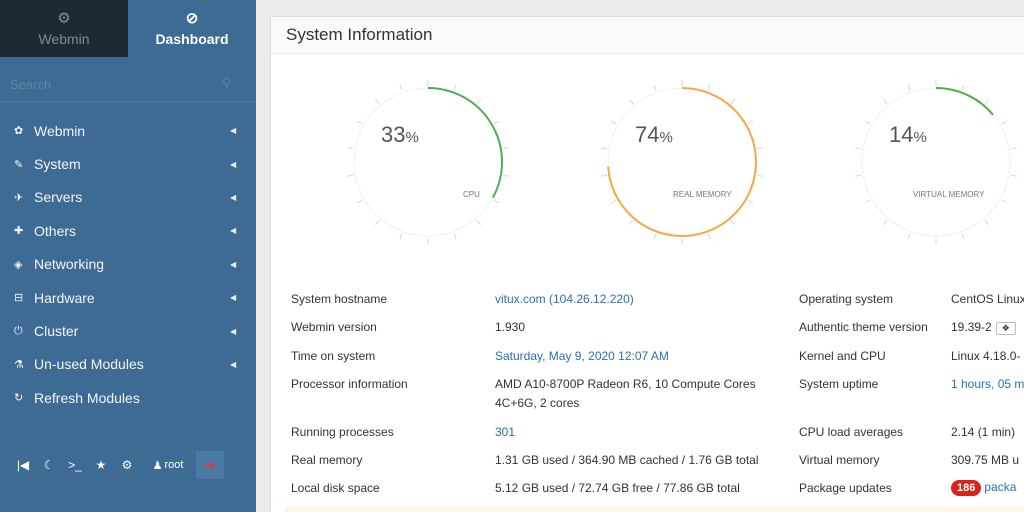 This screenshot has height=512, width=1024. Describe the element at coordinates (985, 460) in the screenshot. I see `info-value: 309.75 MB u` at that location.